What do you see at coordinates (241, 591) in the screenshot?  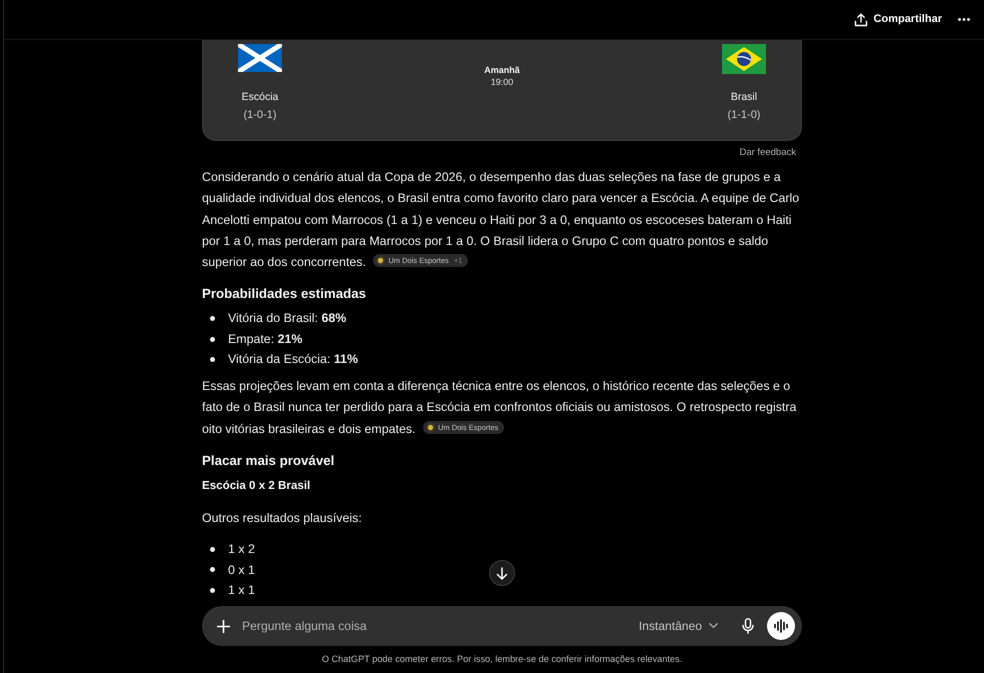 I see `list-item-text: 1 x 1` at bounding box center [241, 591].